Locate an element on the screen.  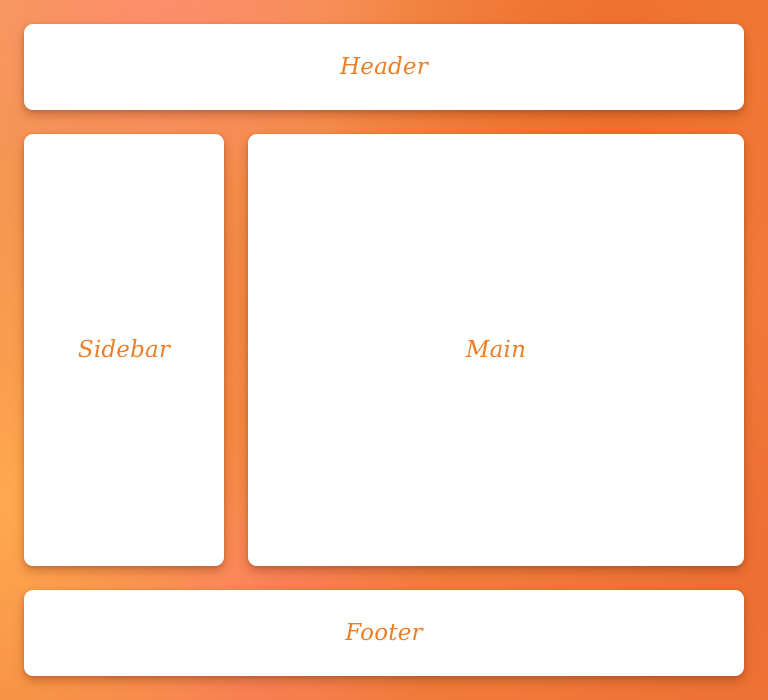
header-label: Header is located at coordinates (384, 67).